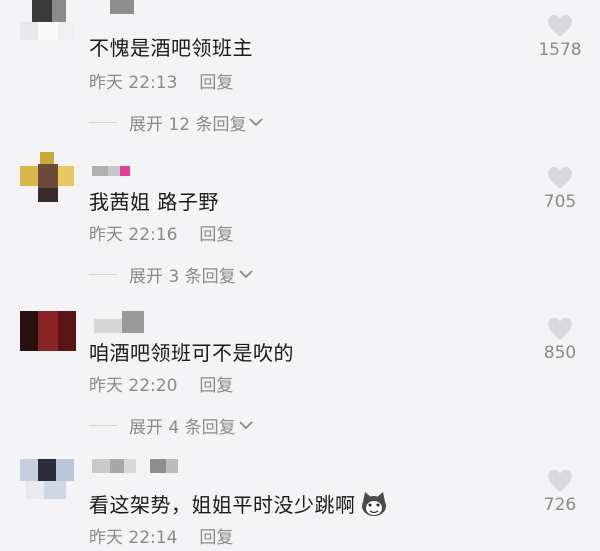  What do you see at coordinates (182, 277) in the screenshot?
I see `expand-replies-label: 展开 3 条回复` at bounding box center [182, 277].